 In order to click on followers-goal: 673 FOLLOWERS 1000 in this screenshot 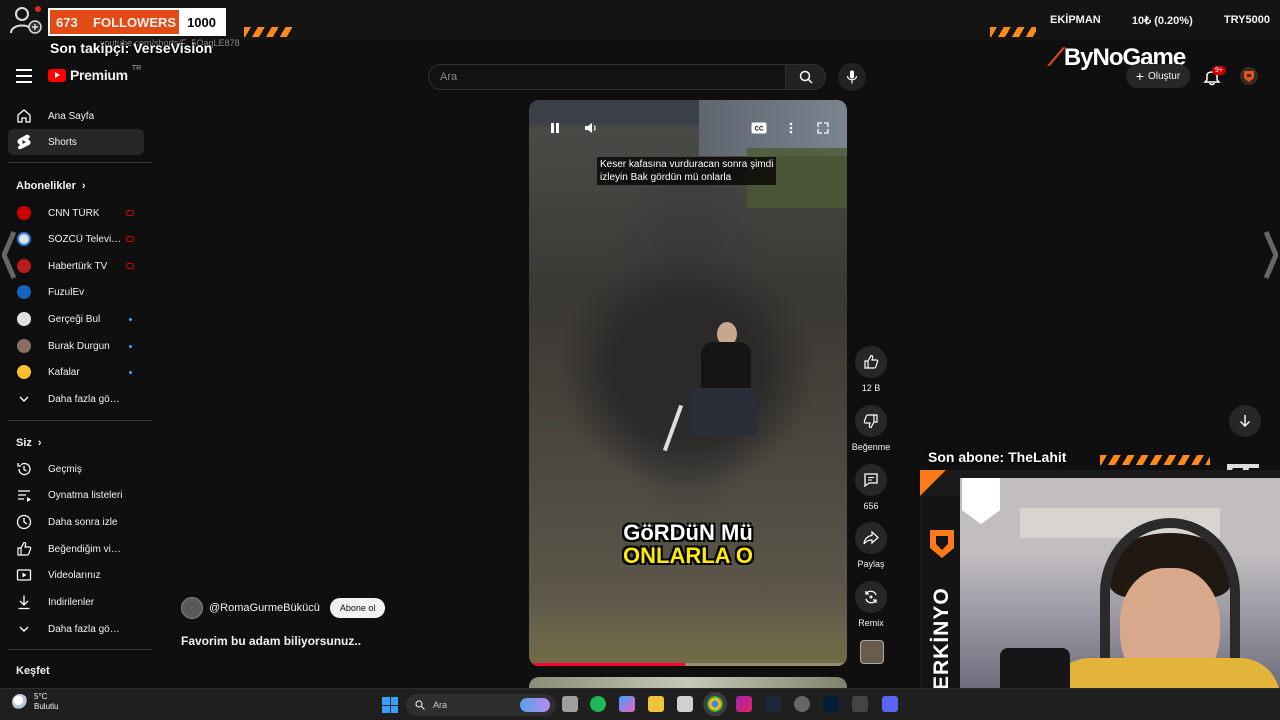, I will do `click(137, 22)`.